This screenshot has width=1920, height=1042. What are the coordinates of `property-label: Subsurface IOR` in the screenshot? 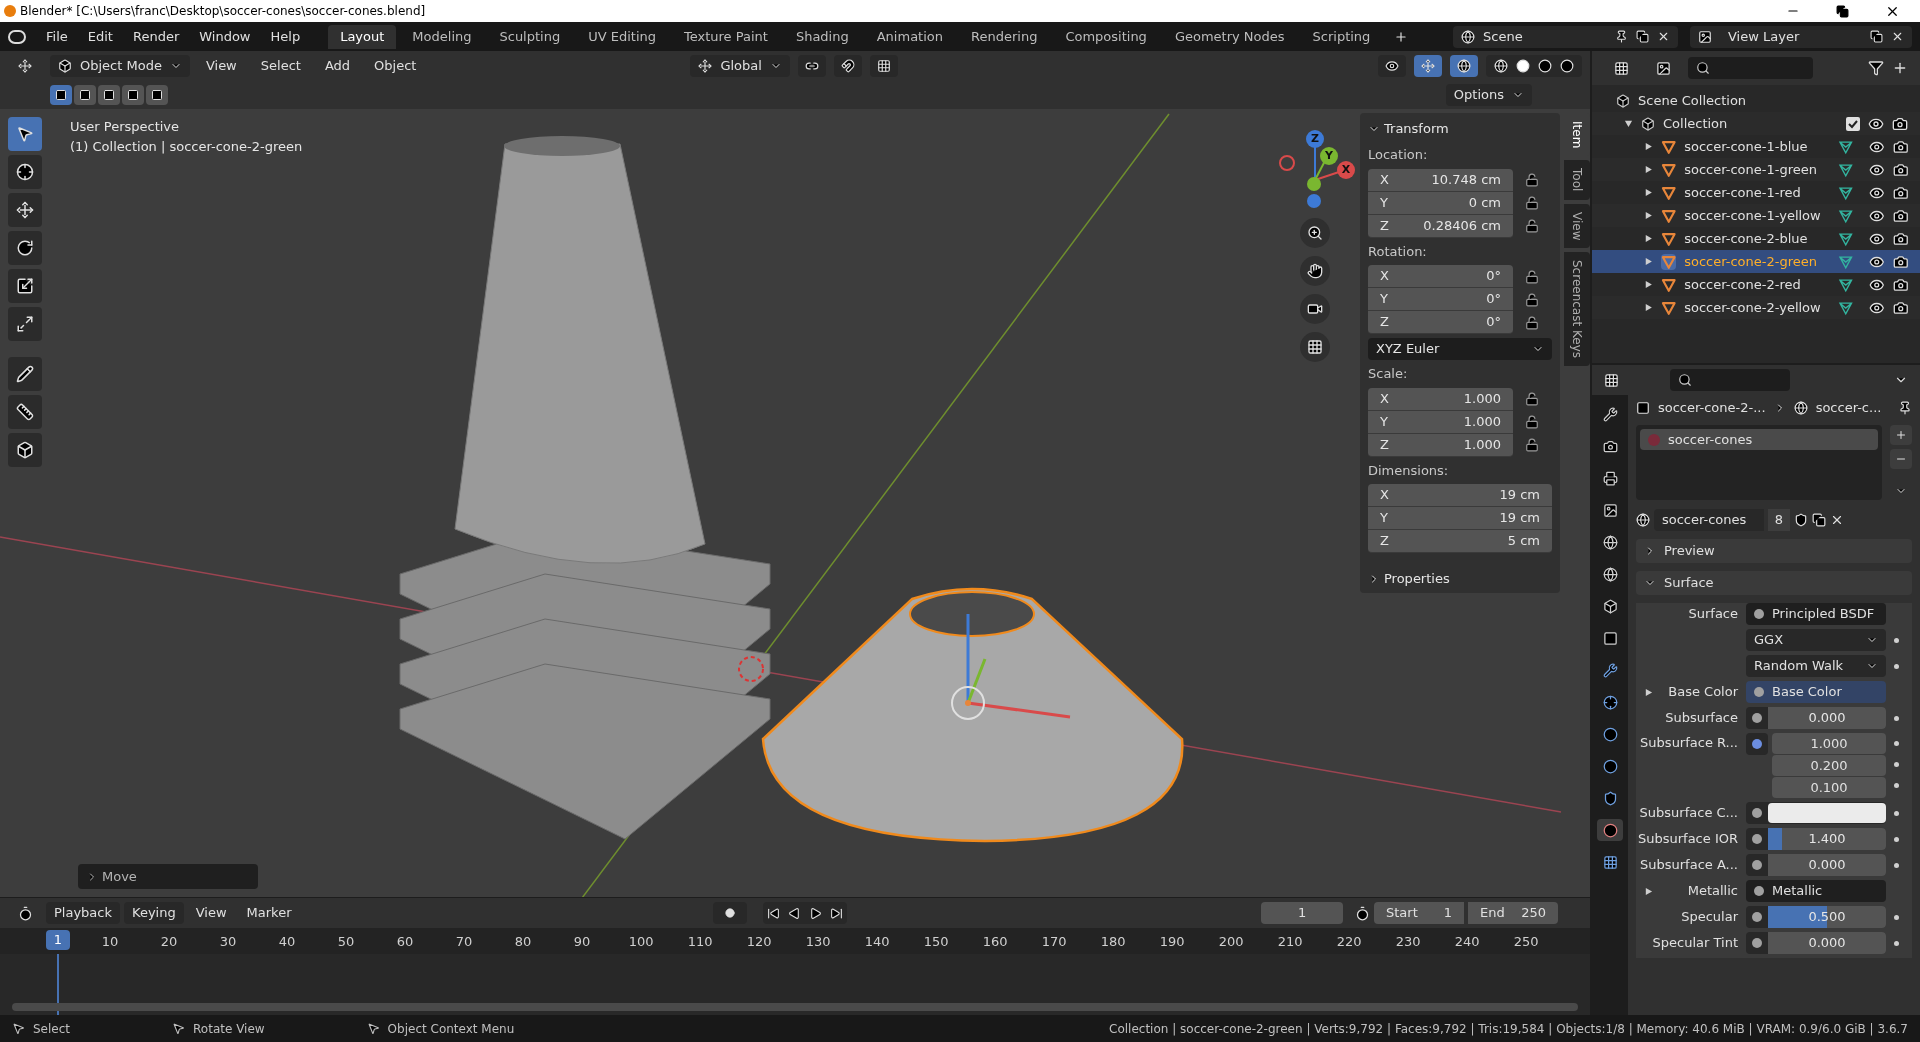 It's located at (1687, 839).